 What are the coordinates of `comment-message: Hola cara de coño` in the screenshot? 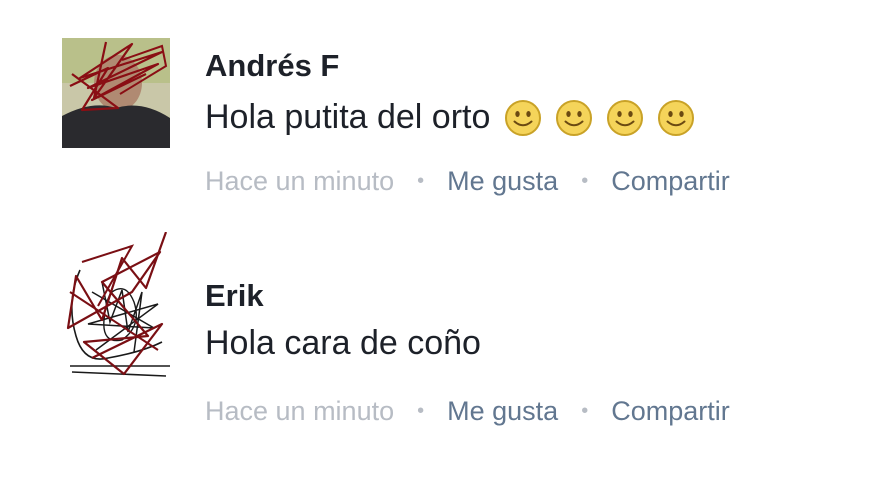 It's located at (343, 343).